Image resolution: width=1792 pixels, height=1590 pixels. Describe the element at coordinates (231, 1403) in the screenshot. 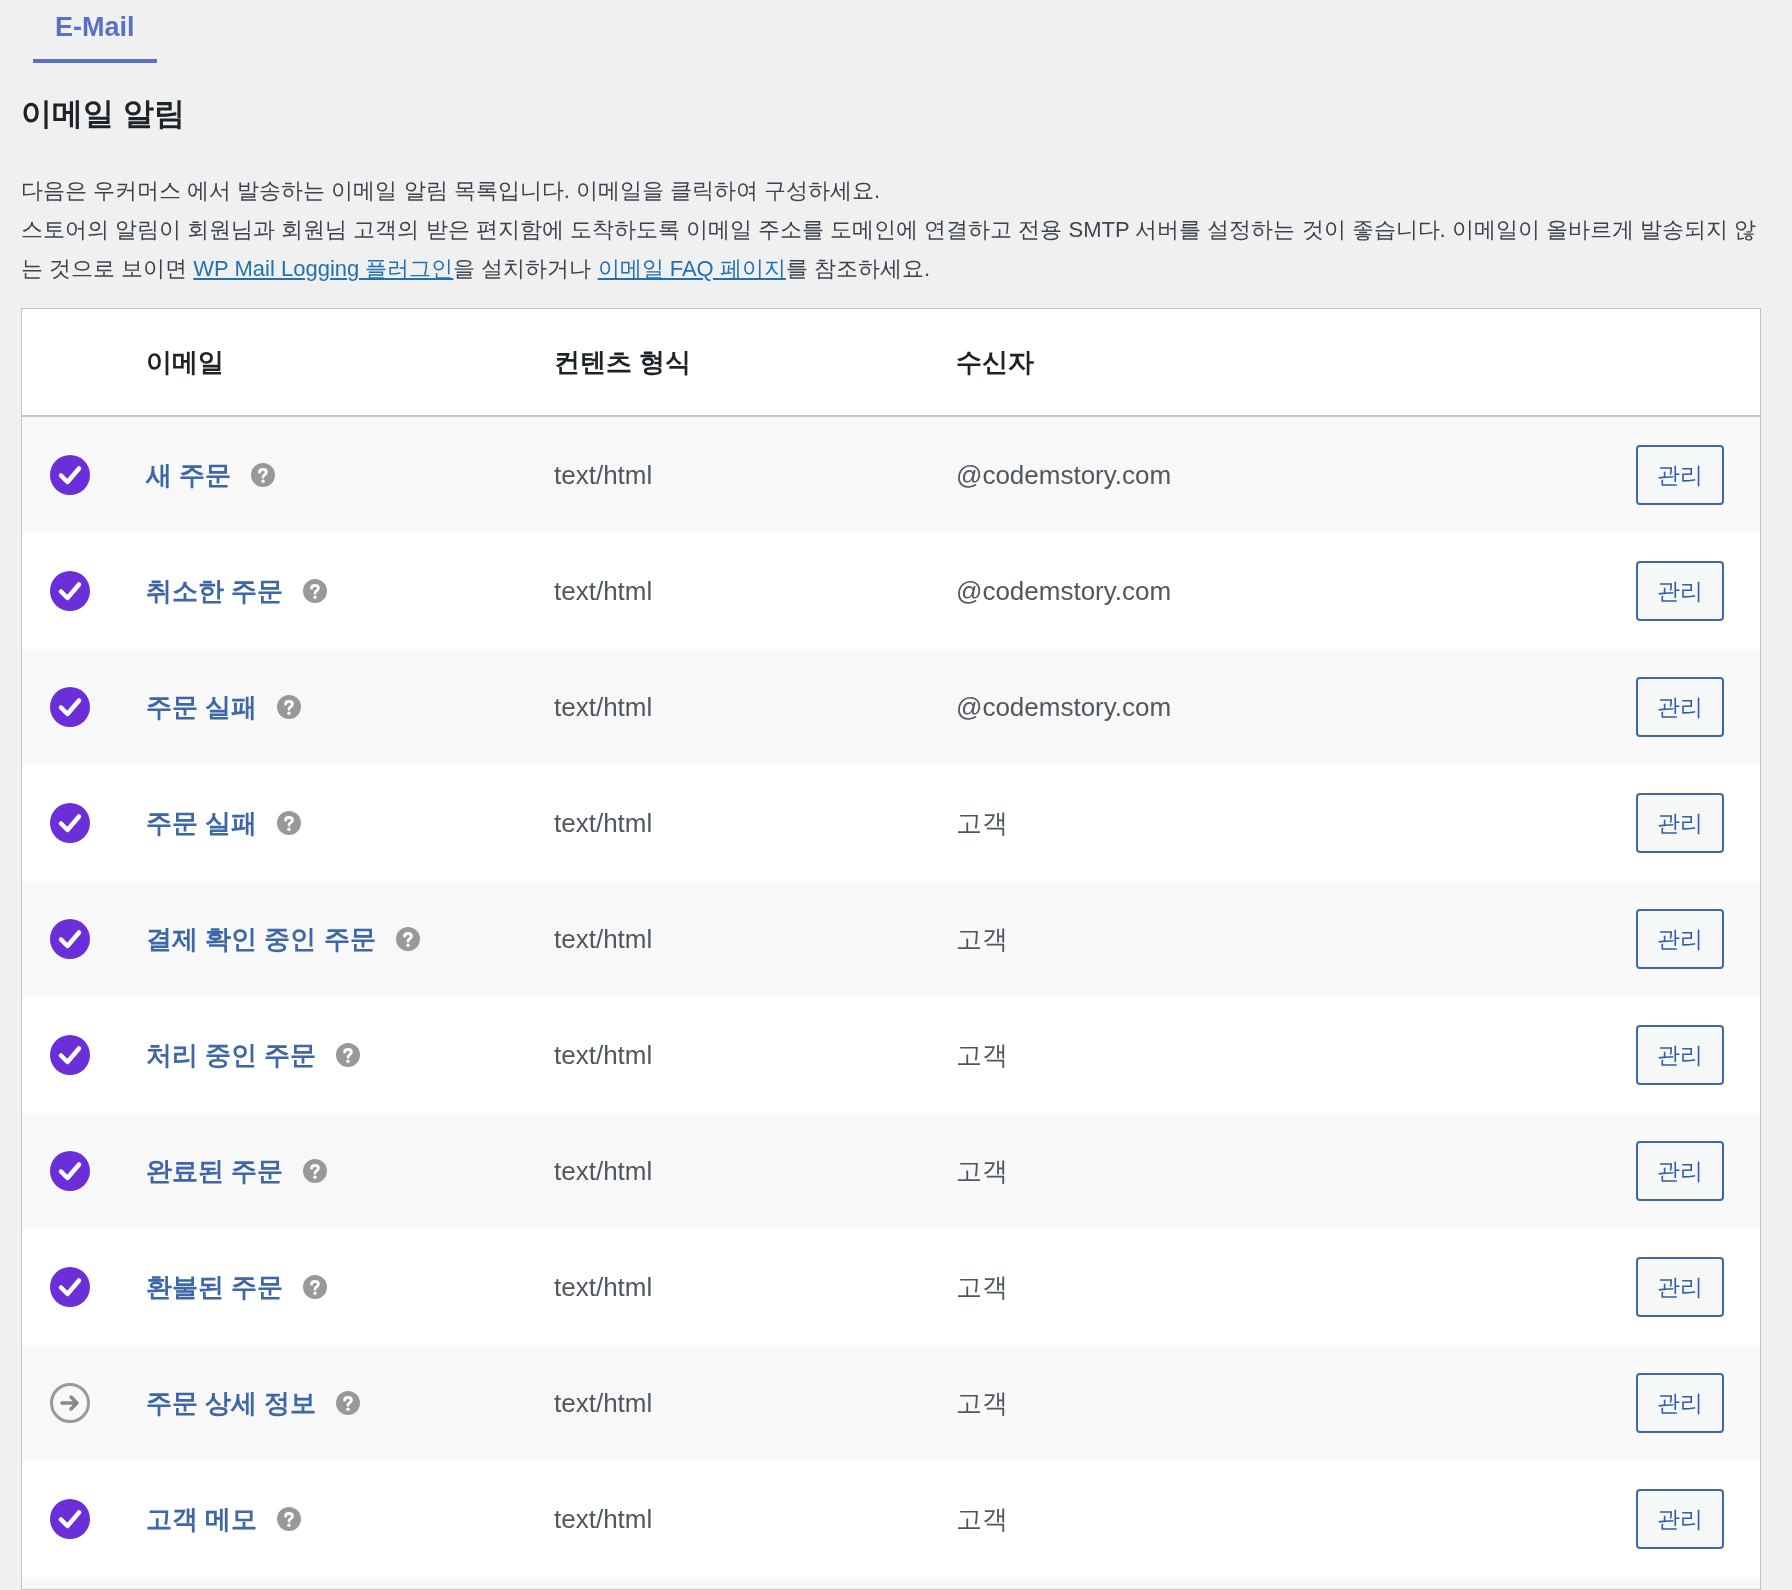

I see `email-name-link: 주문 상세 정보` at that location.